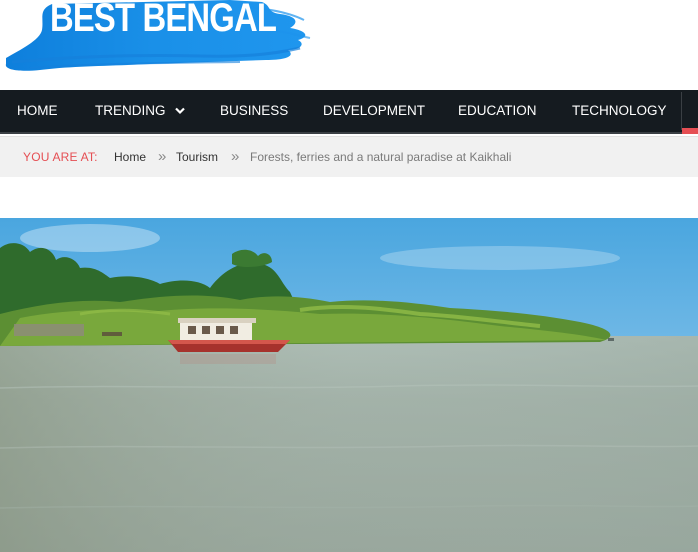 This screenshot has height=552, width=698. What do you see at coordinates (197, 157) in the screenshot?
I see `breadcrumb-tourism-link: Tourism` at bounding box center [197, 157].